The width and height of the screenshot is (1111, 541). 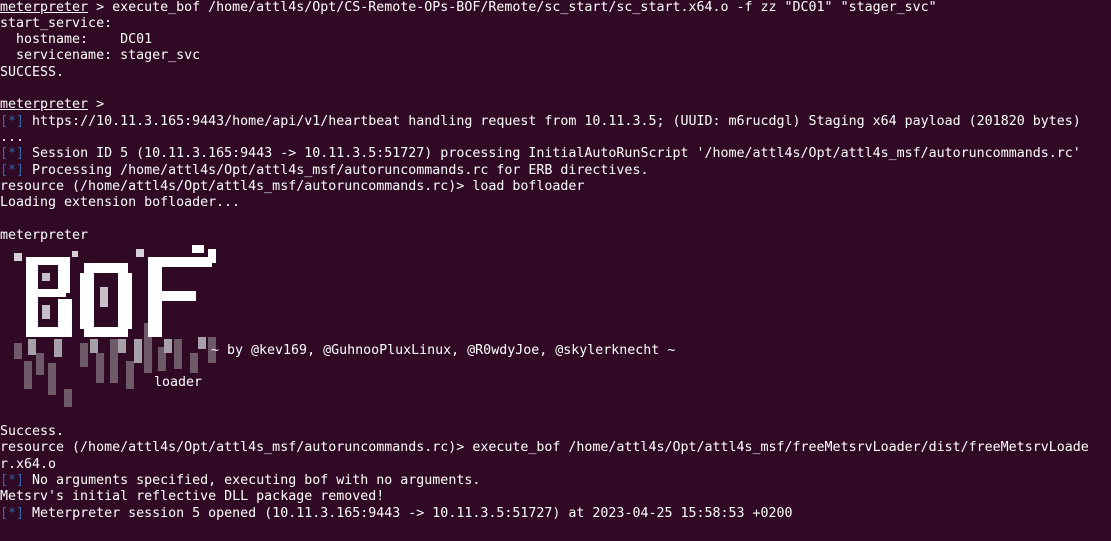 I want to click on output-line: servicename: stager_svc, so click(x=100, y=55).